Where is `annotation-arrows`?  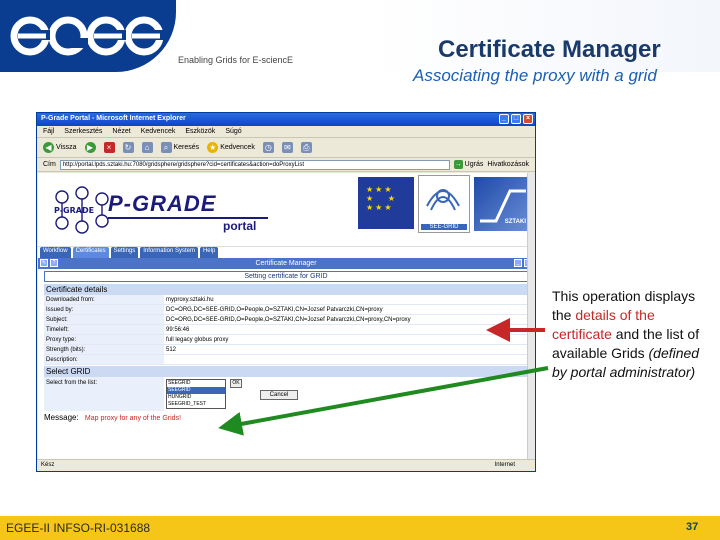 annotation-arrows is located at coordinates (383, 377).